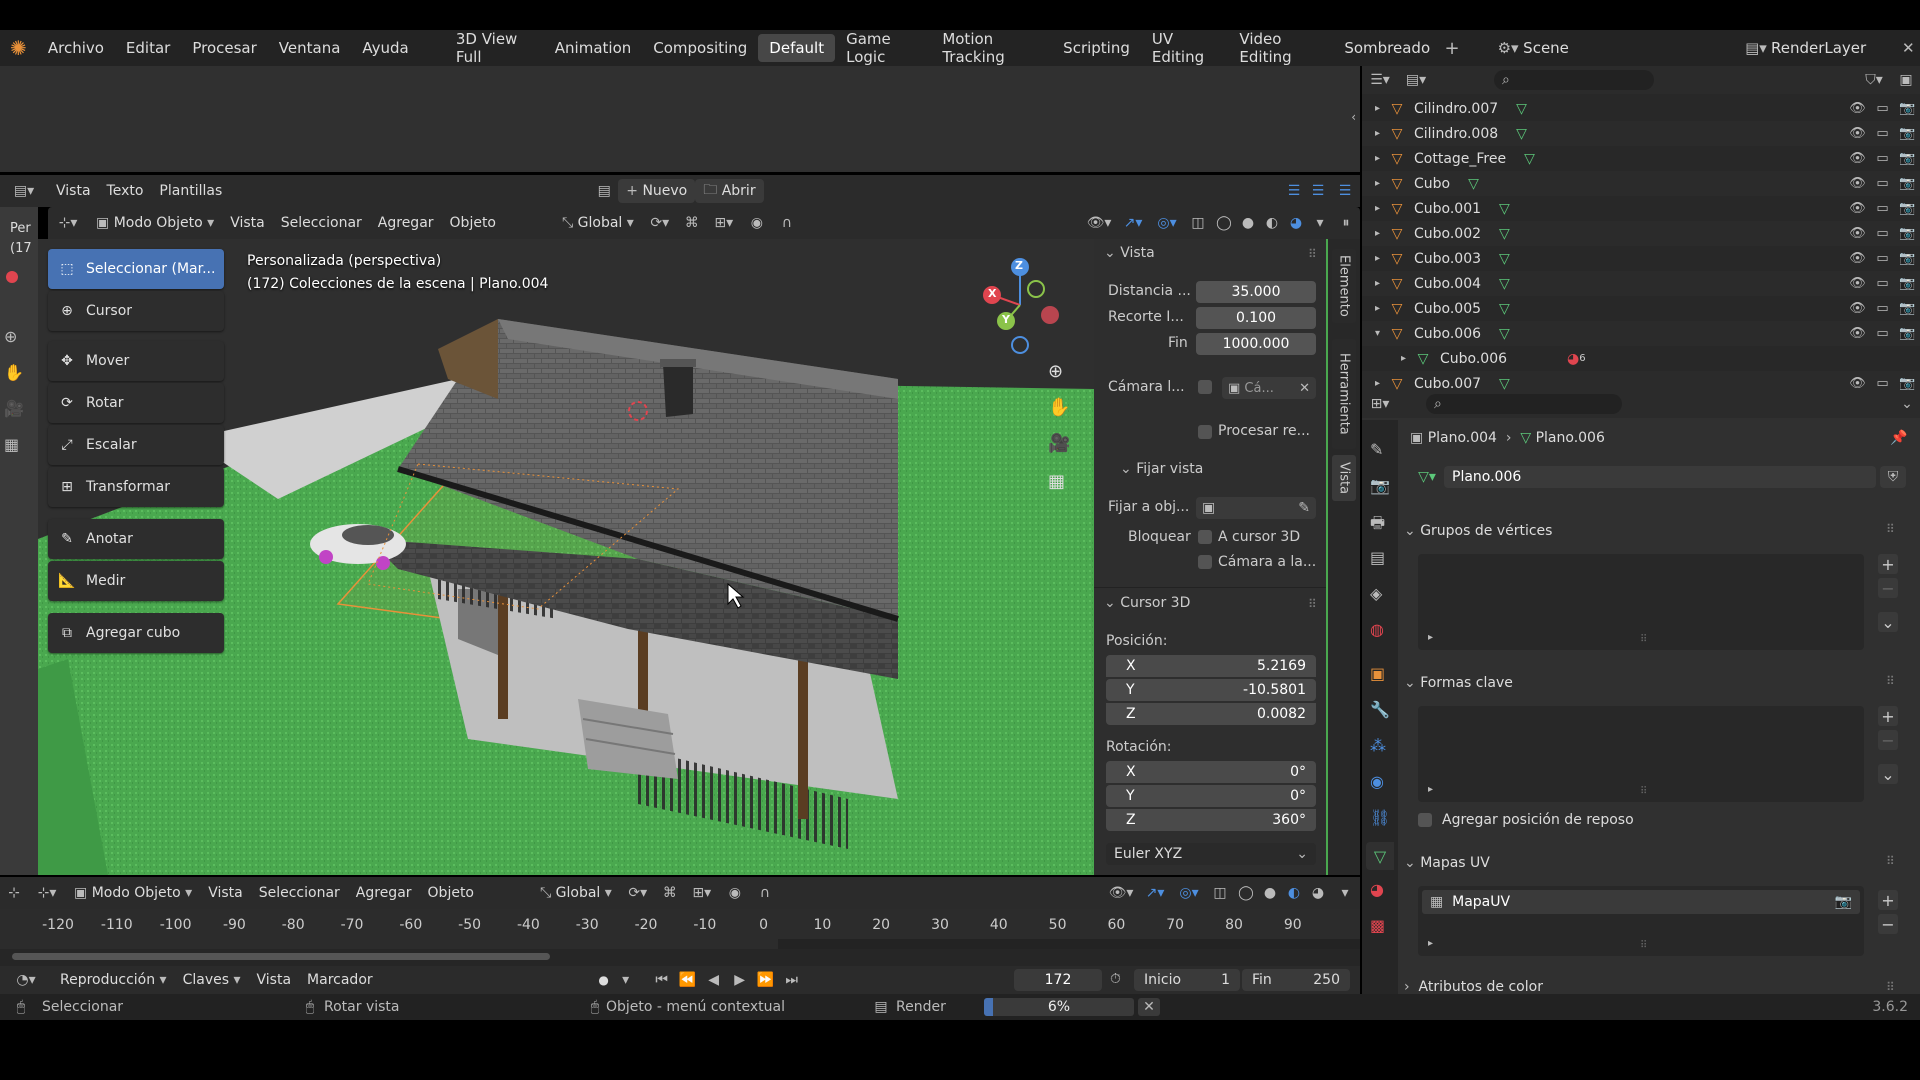  I want to click on record-icon, so click(12, 277).